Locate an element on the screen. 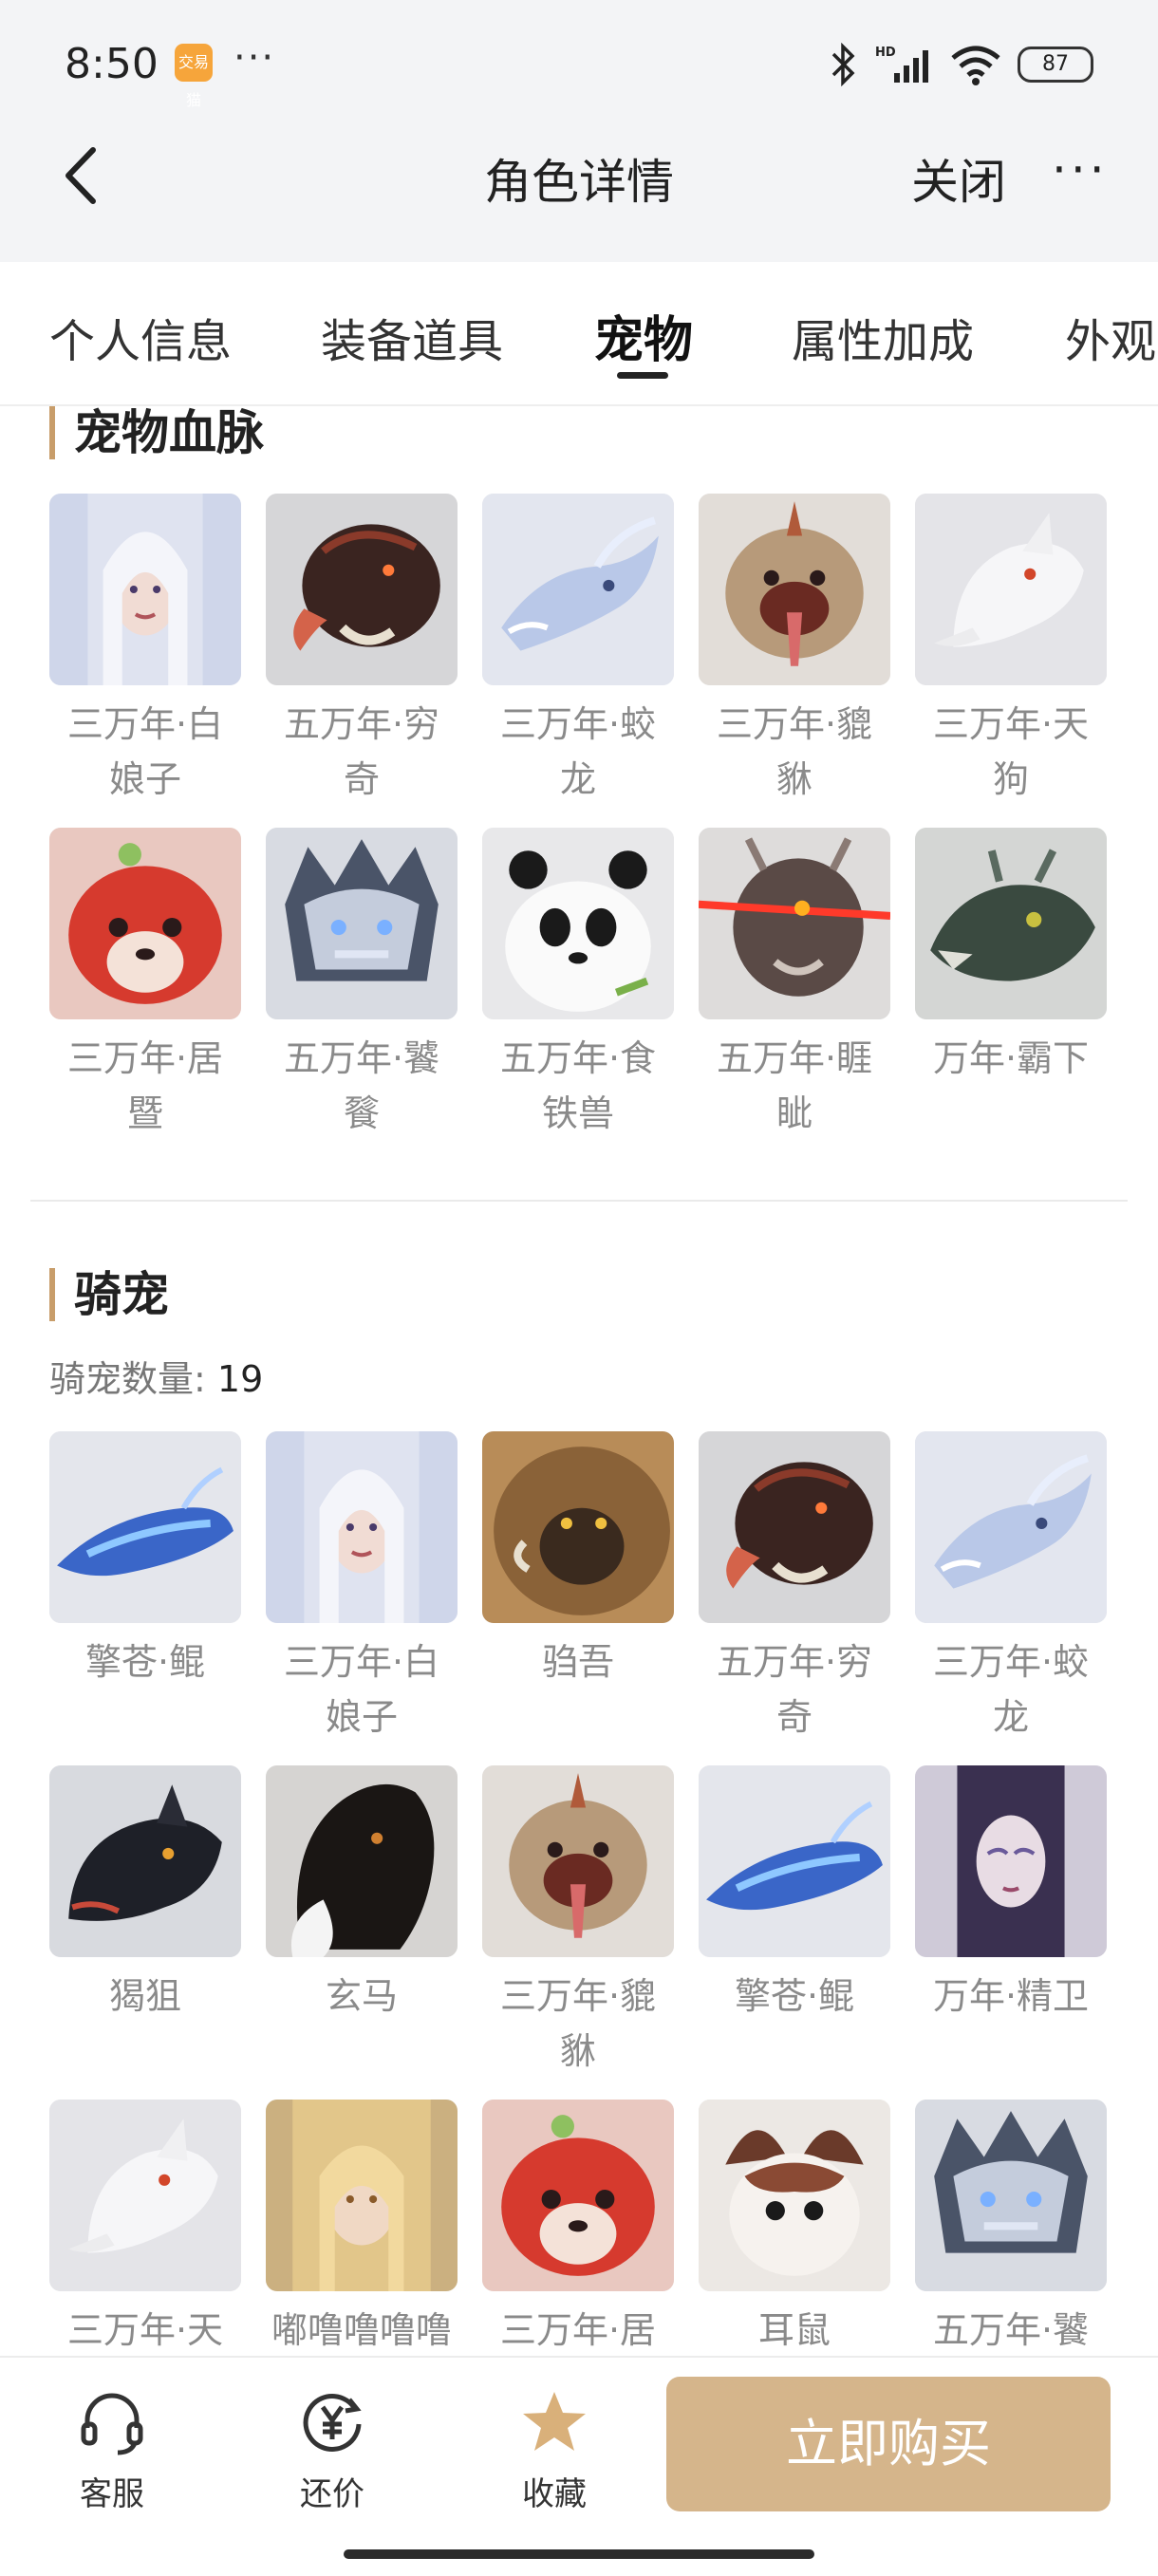  pet-bloodline-item-name: 五万年·穷奇 is located at coordinates (361, 751).